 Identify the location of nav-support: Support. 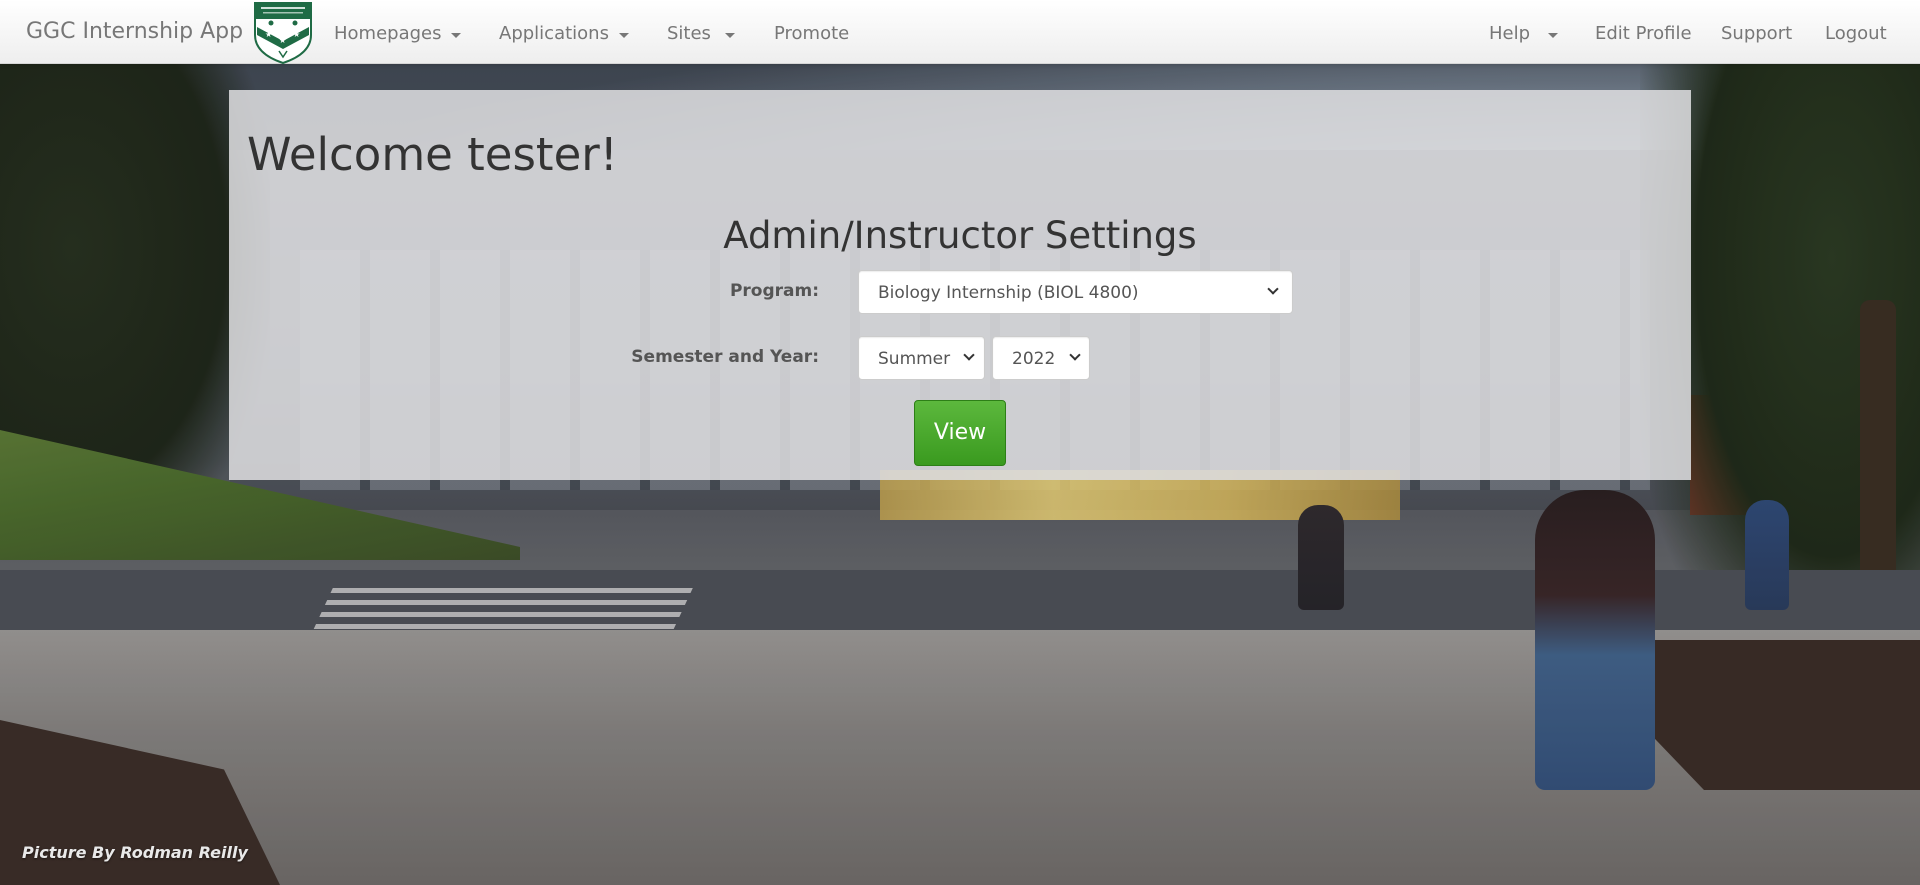
(1756, 33).